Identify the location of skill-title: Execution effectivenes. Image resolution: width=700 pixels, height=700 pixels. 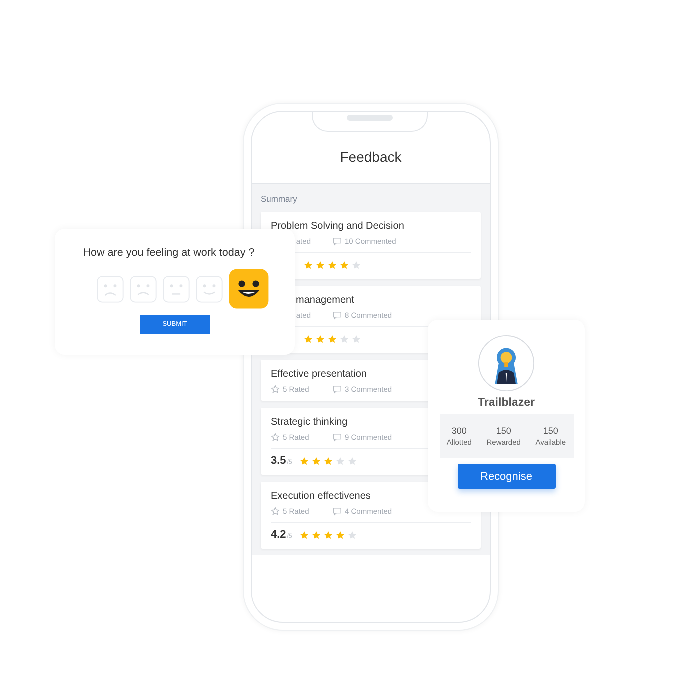
(321, 496).